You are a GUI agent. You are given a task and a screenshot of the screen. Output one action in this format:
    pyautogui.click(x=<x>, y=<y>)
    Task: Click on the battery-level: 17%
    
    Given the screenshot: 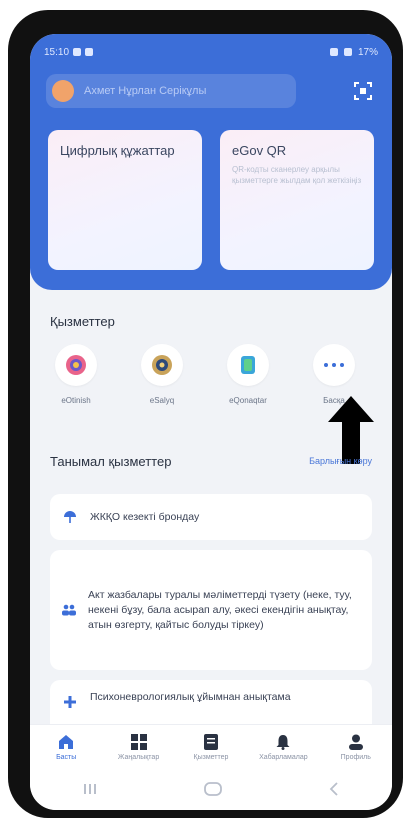 What is the action you would take?
    pyautogui.click(x=367, y=52)
    